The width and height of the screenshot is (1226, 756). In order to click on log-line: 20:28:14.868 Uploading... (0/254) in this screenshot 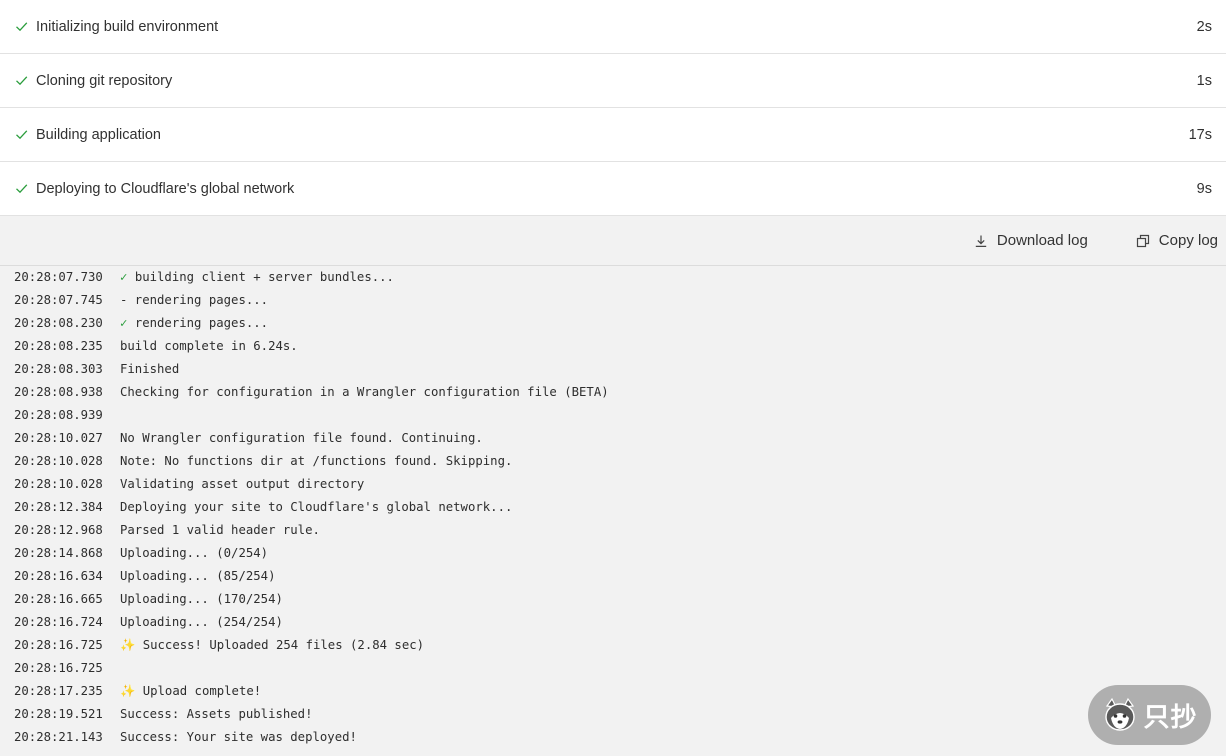, I will do `click(613, 553)`.